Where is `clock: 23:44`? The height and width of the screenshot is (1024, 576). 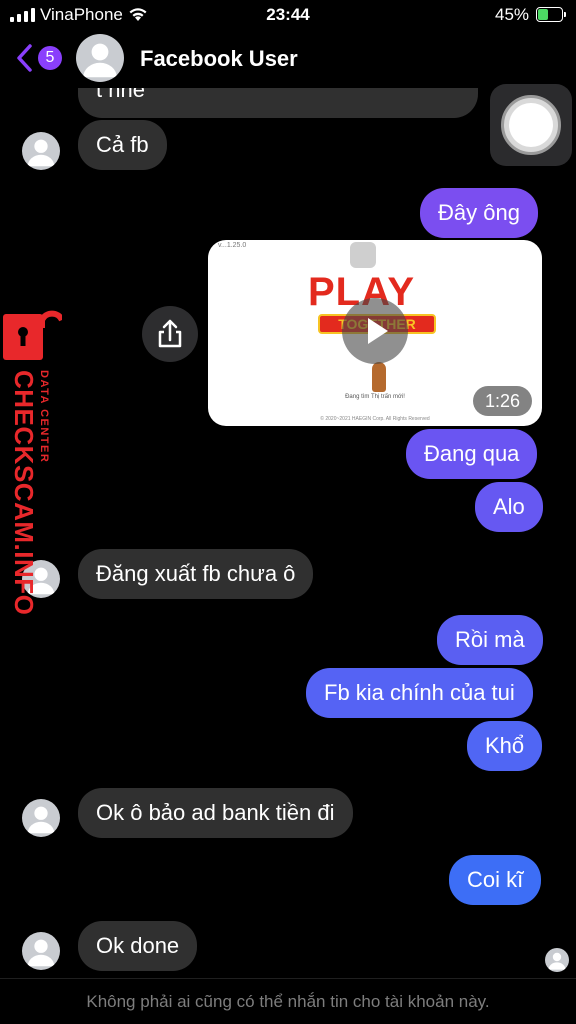 clock: 23:44 is located at coordinates (288, 14).